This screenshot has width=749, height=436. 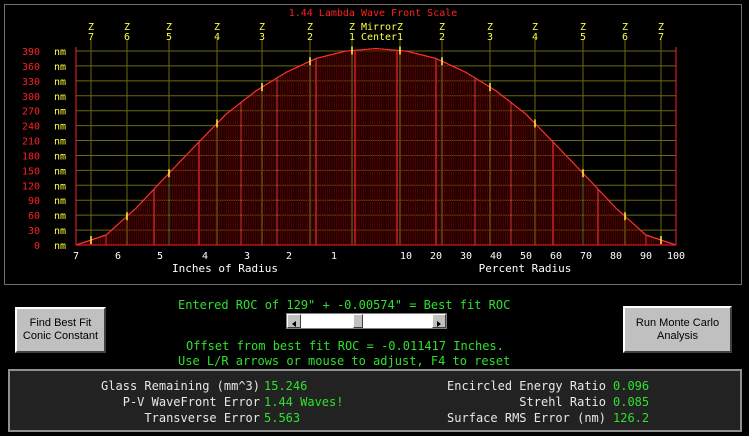 I want to click on x-tick-inches: 7, so click(x=76, y=256).